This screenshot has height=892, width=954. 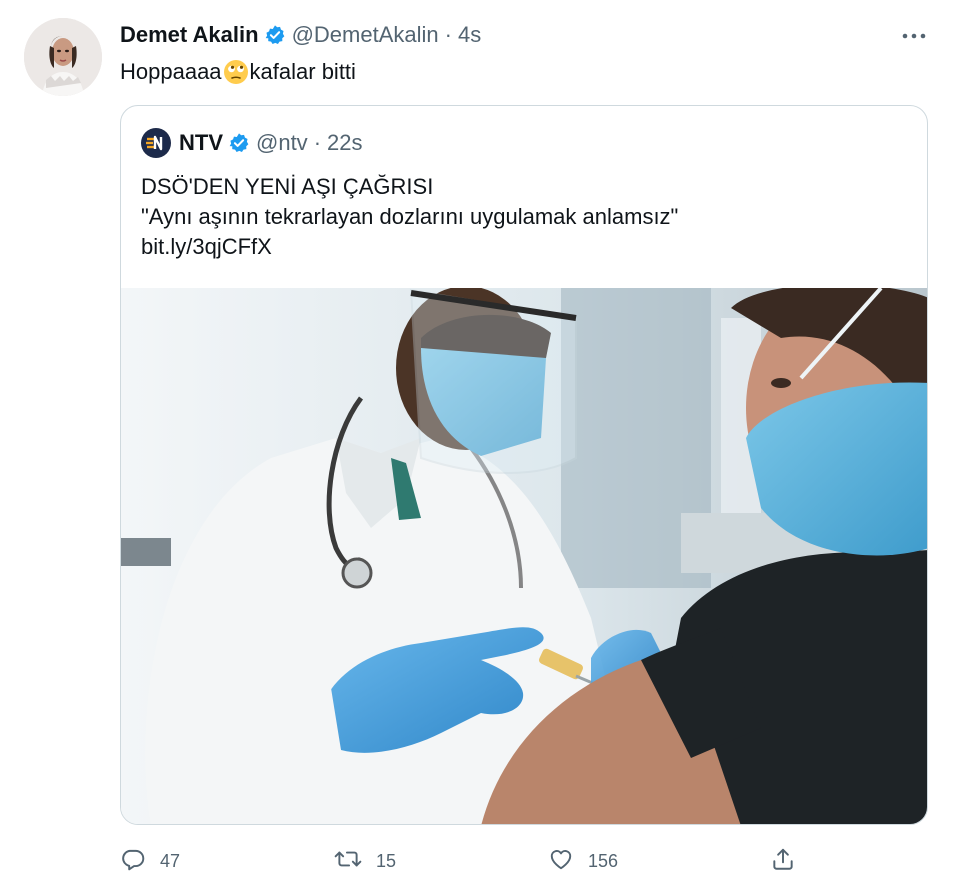 What do you see at coordinates (409, 247) in the screenshot?
I see `quote-link: bit.ly/3qjCFfX` at bounding box center [409, 247].